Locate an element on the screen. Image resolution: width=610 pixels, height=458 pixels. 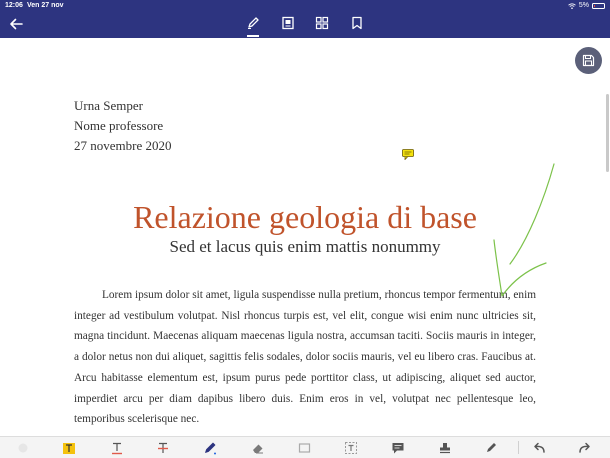
strikethrough-text-icon is located at coordinates (163, 448).